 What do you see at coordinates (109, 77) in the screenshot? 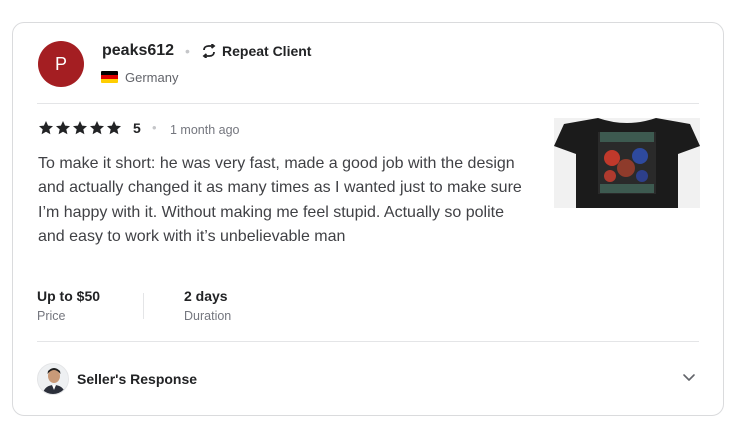
I see `germany-flag-icon` at bounding box center [109, 77].